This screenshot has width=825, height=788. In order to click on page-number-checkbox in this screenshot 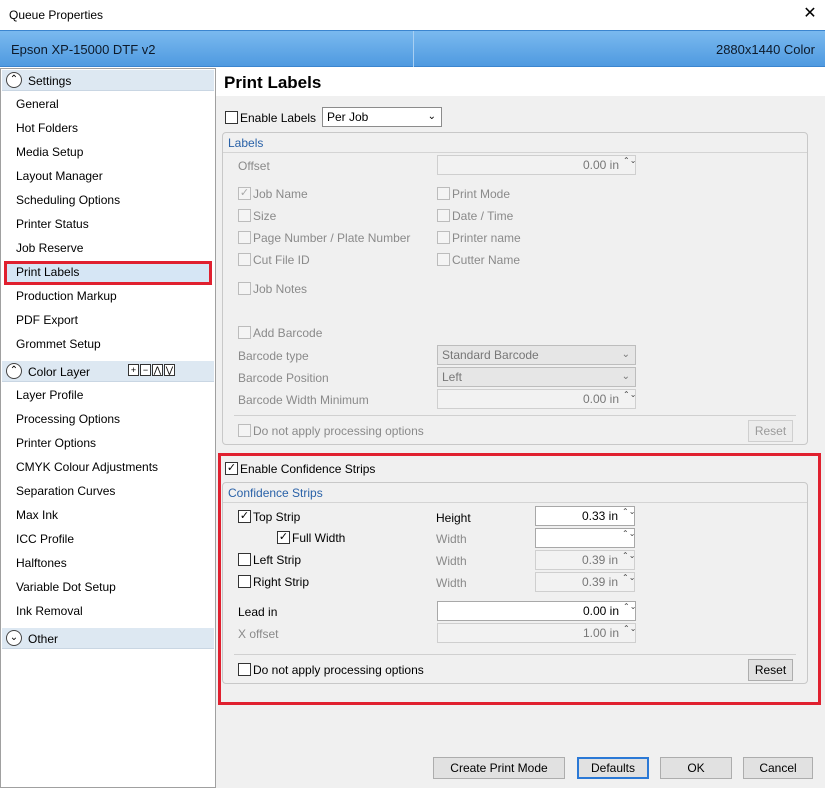, I will do `click(244, 237)`.